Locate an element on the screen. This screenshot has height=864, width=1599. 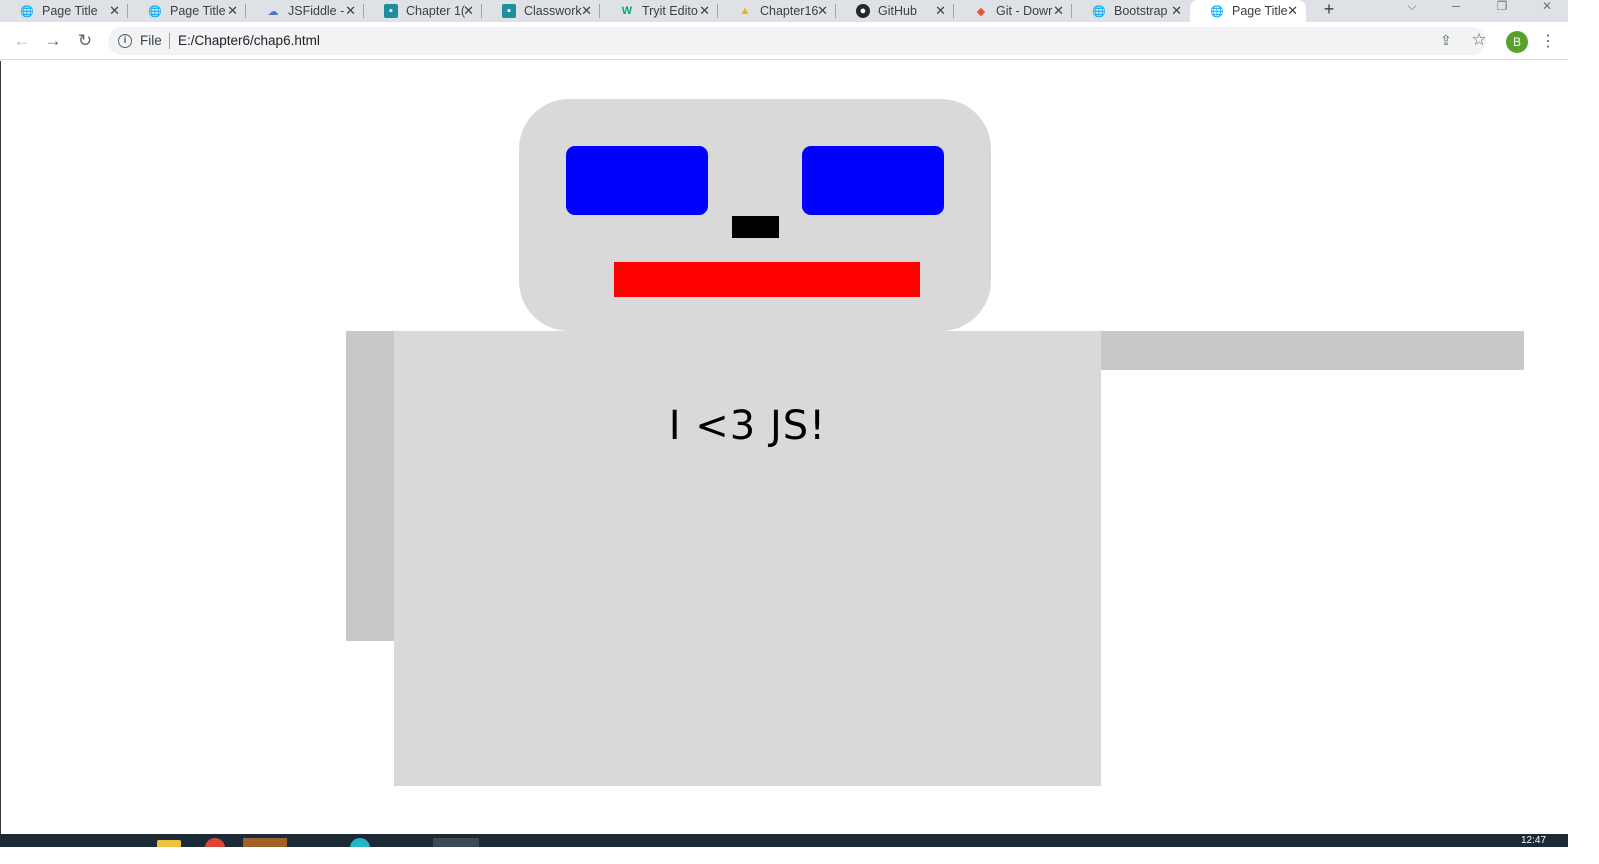
tab-github: ● GitHub ✕ is located at coordinates (895, 11).